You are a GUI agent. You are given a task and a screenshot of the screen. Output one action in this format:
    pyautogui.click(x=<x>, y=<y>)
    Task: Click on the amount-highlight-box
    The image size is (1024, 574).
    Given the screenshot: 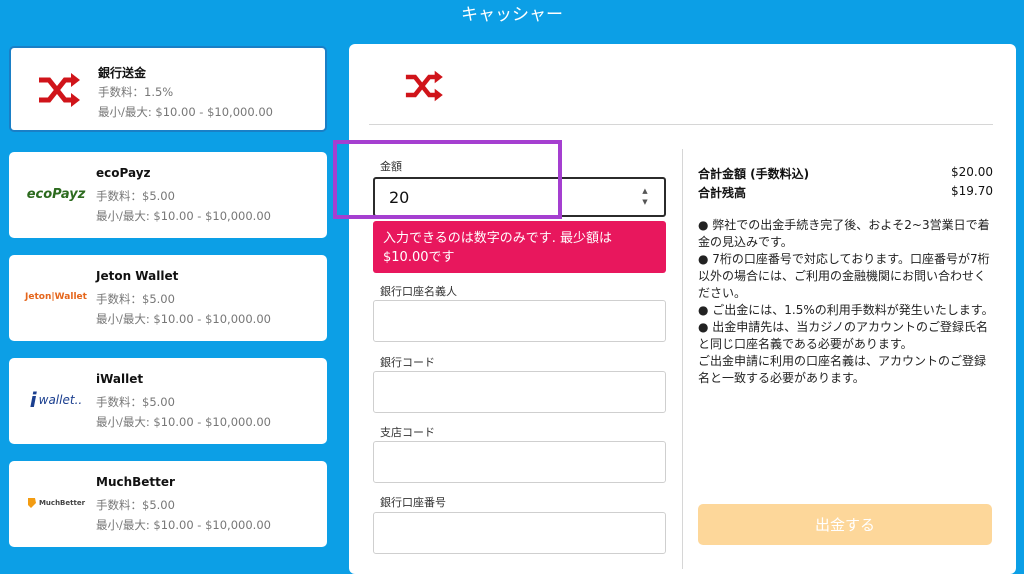 What is the action you would take?
    pyautogui.click(x=447, y=179)
    